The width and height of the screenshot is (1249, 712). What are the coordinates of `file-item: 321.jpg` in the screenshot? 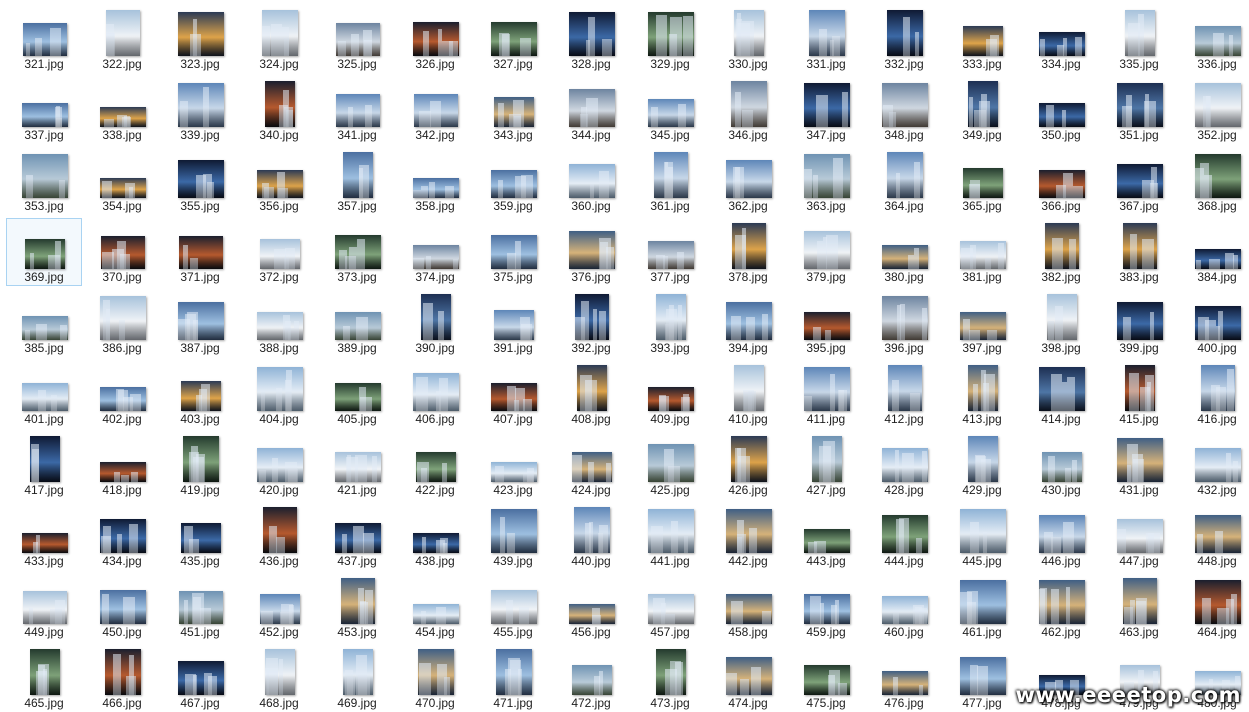 It's located at (44, 39).